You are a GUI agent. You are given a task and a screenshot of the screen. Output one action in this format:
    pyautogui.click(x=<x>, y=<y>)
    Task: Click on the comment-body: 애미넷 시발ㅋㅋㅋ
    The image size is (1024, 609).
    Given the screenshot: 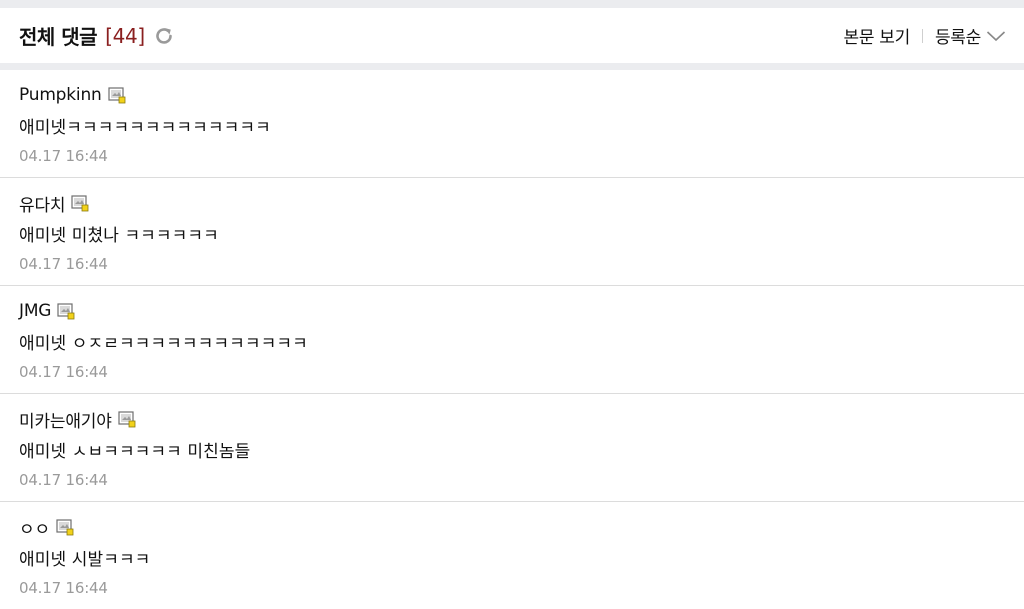 What is the action you would take?
    pyautogui.click(x=85, y=560)
    